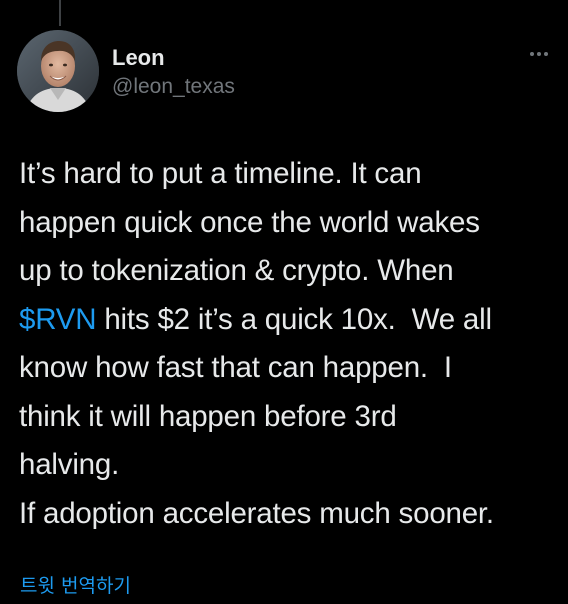  I want to click on more-dots-icon, so click(539, 54).